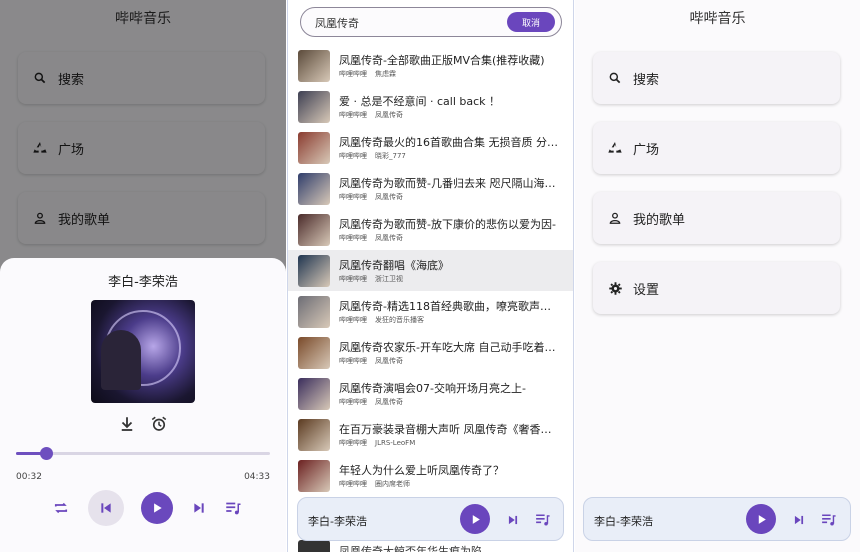 The width and height of the screenshot is (860, 552). What do you see at coordinates (615, 218) in the screenshot?
I see `person-icon` at bounding box center [615, 218].